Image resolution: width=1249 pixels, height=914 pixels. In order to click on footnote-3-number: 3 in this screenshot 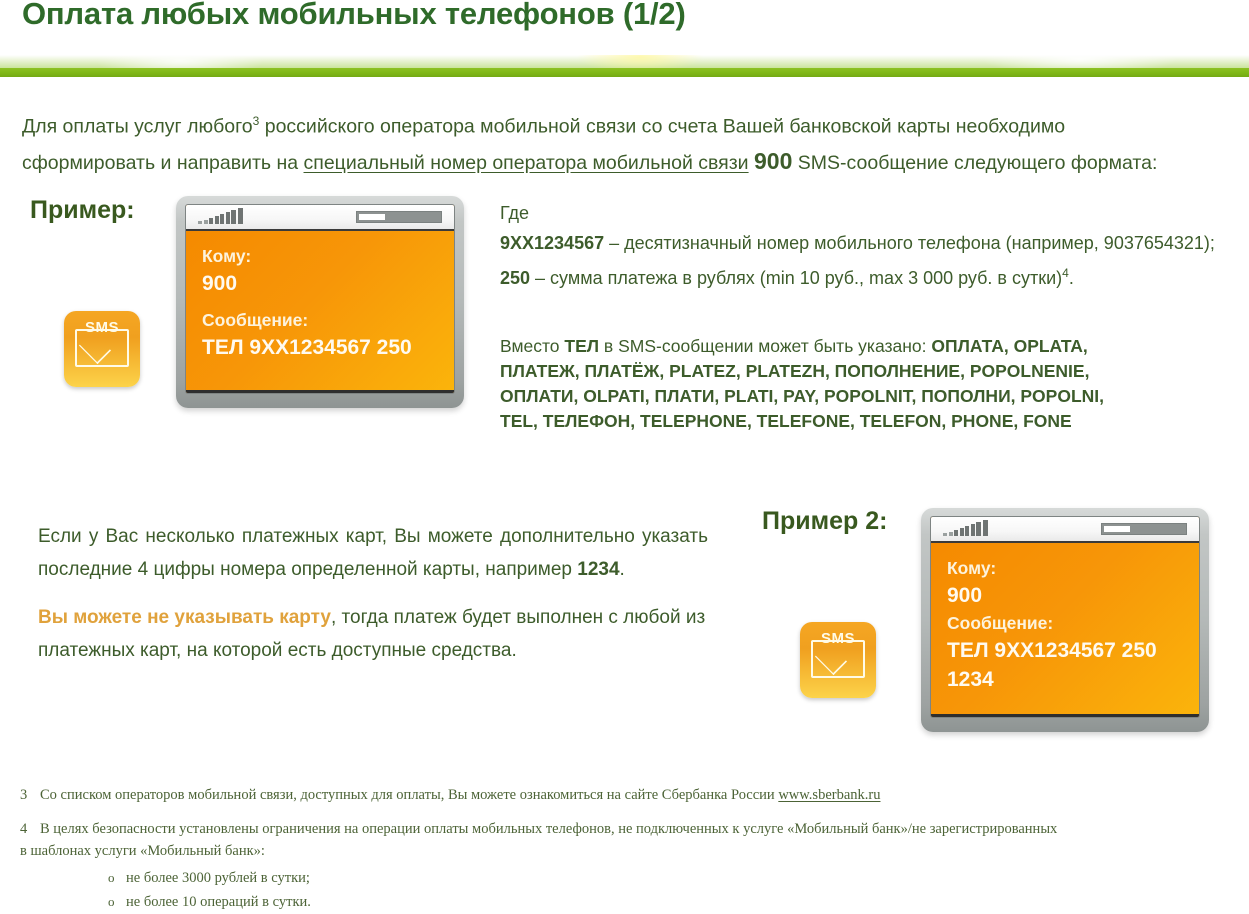, I will do `click(24, 795)`.